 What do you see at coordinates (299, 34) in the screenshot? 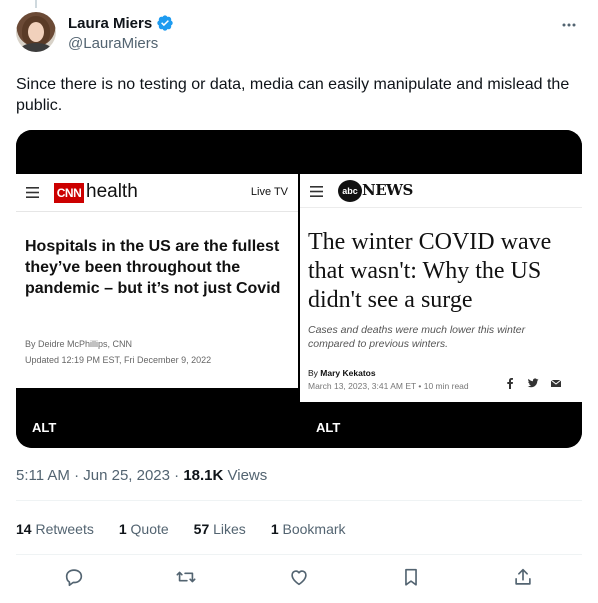
I see `tweet-header: Laura Miers @LauraMiers` at bounding box center [299, 34].